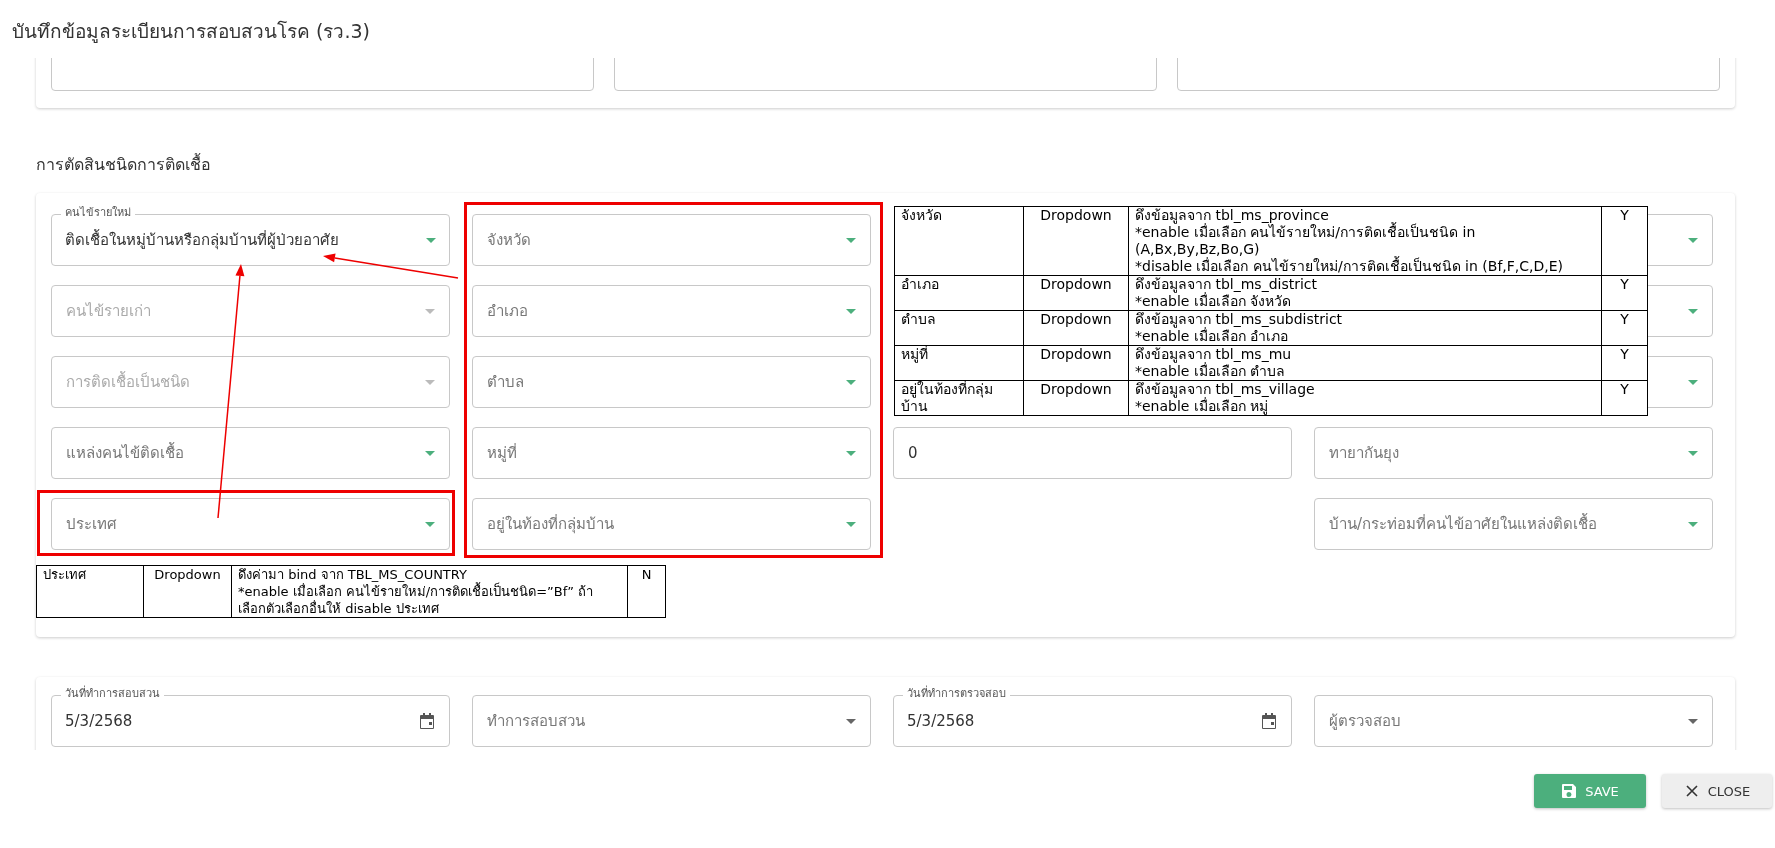 The width and height of the screenshot is (1775, 848). What do you see at coordinates (429, 591) in the screenshot?
I see `table-cell: ดึงค่ามา bind จาก TBL_MS_COUNTRY *enable เมื่อเลือก คนไข้รายใหม่/การติดเชื้อเป็นชนิด=”Bf” ถ้าเลือกตัวเลือกอื่นให้ disable ประเทศ` at bounding box center [429, 591].